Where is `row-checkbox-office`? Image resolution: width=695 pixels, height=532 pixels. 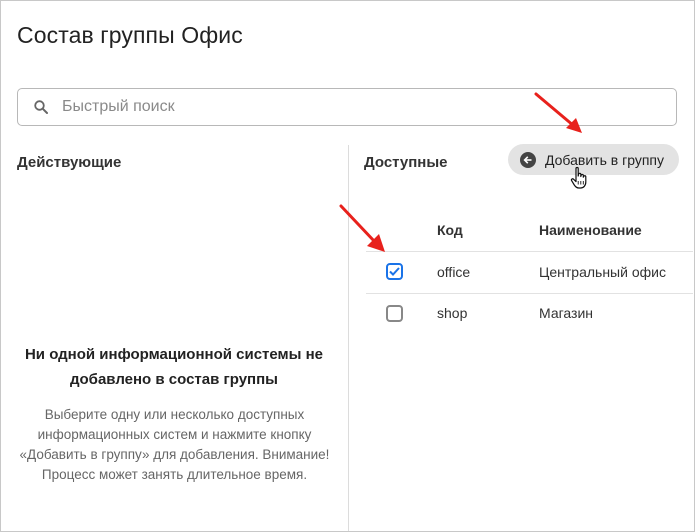
row-checkbox-office is located at coordinates (394, 271).